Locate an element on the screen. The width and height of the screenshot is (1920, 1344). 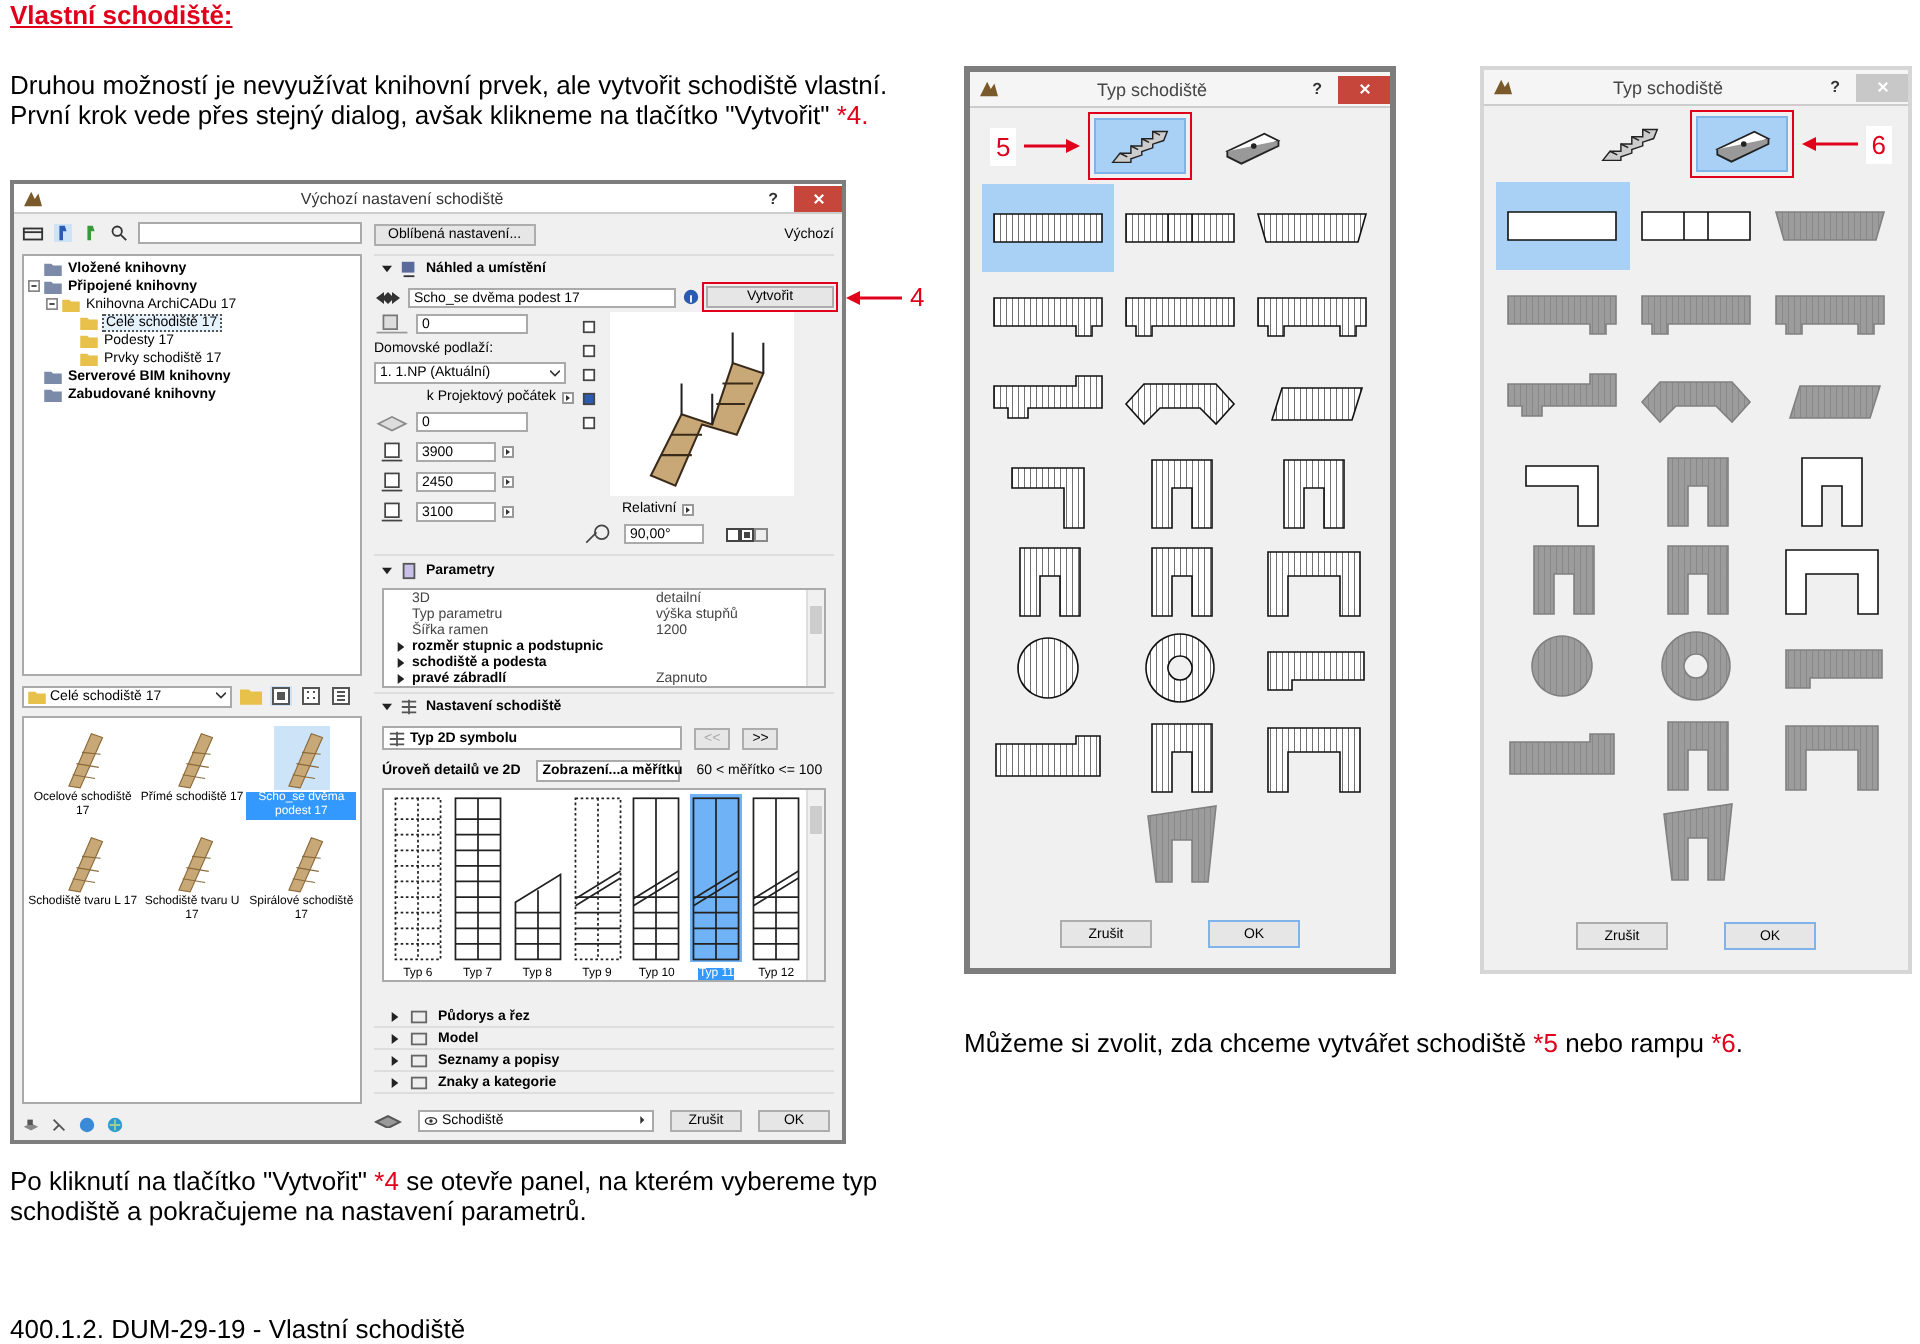
story-offset-icon is located at coordinates (392, 422).